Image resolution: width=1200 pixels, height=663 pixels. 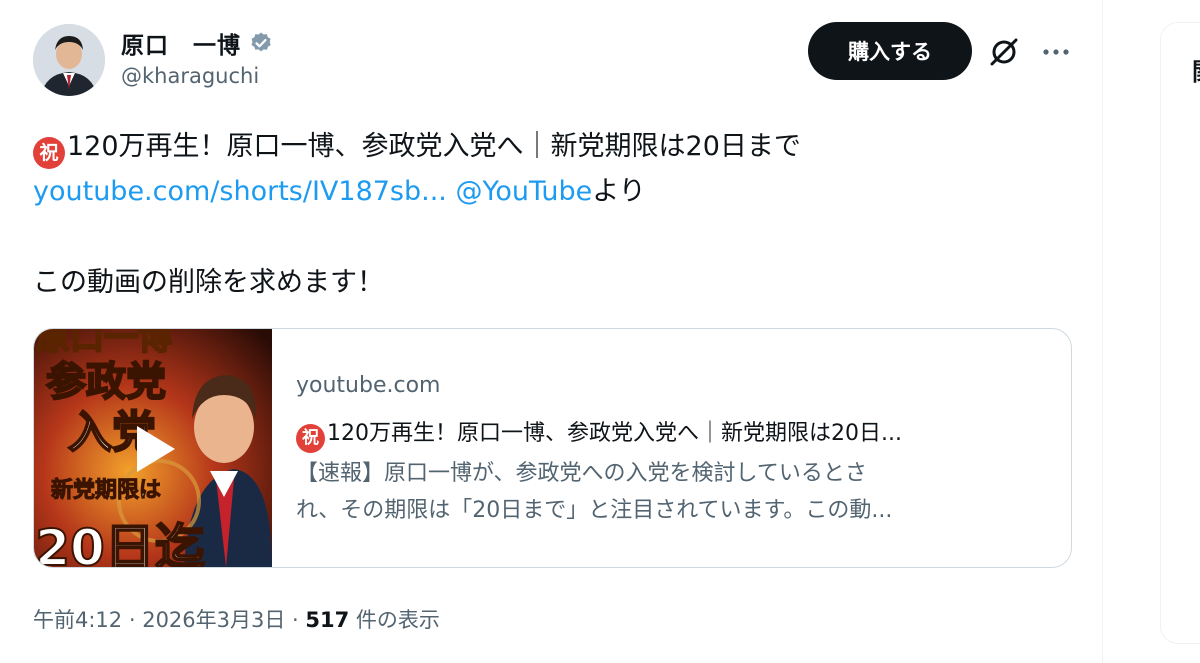 I want to click on tweet-text-headline: 120万再生！原口一博、参政党入党へ｜新党期限は20日まで, so click(x=434, y=146).